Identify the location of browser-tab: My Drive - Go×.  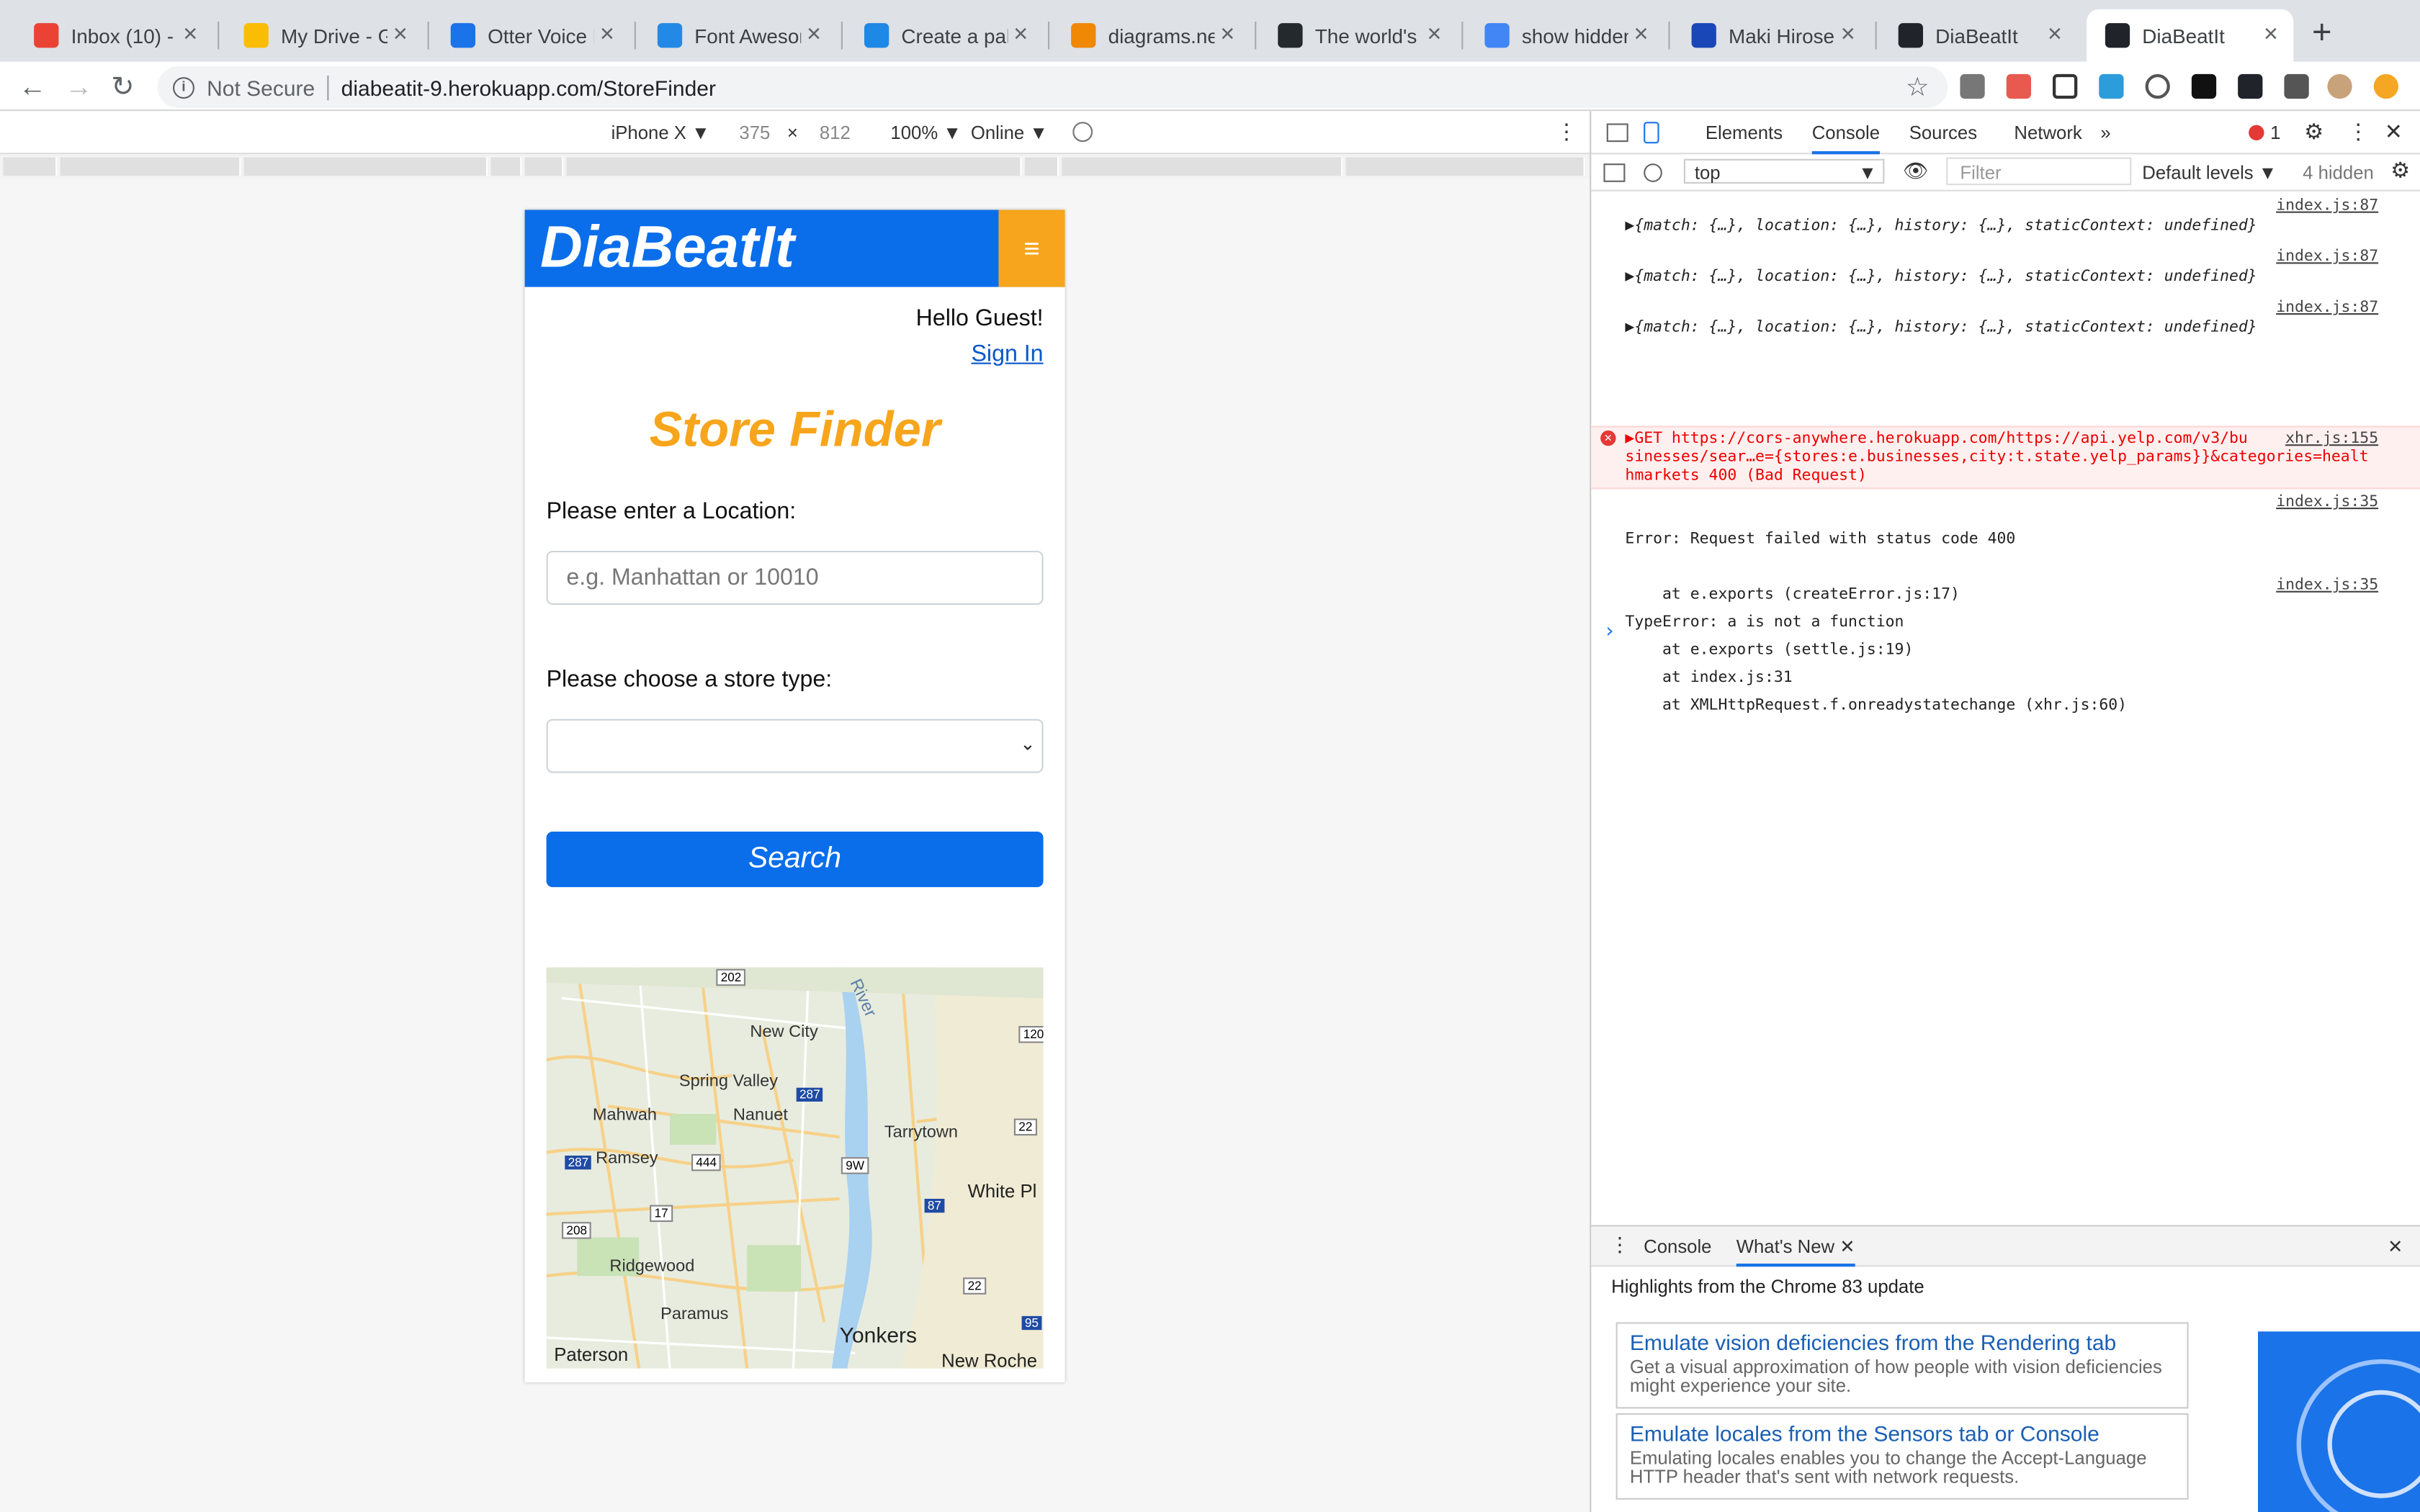
(324, 35).